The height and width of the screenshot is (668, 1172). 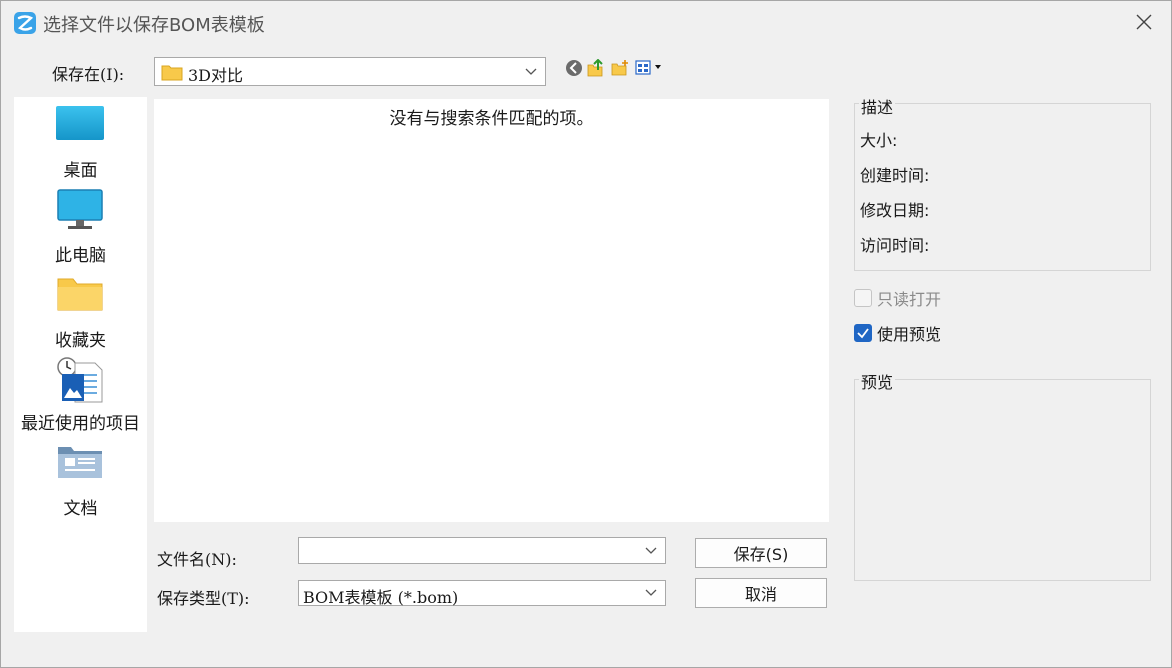 I want to click on preview-label: 使用预览, so click(x=909, y=334).